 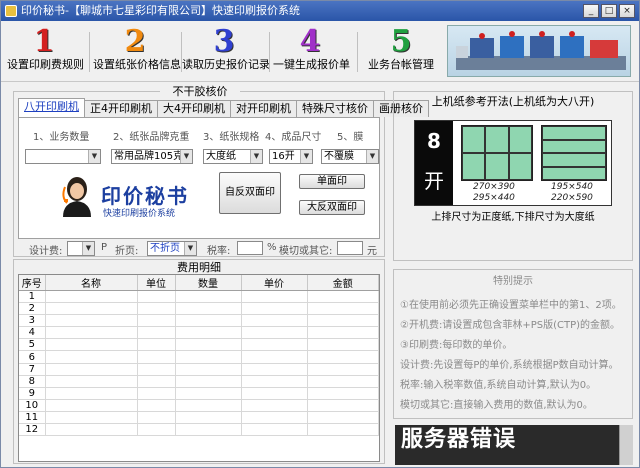 What do you see at coordinates (32, 381) in the screenshot?
I see `row-number: 8` at bounding box center [32, 381].